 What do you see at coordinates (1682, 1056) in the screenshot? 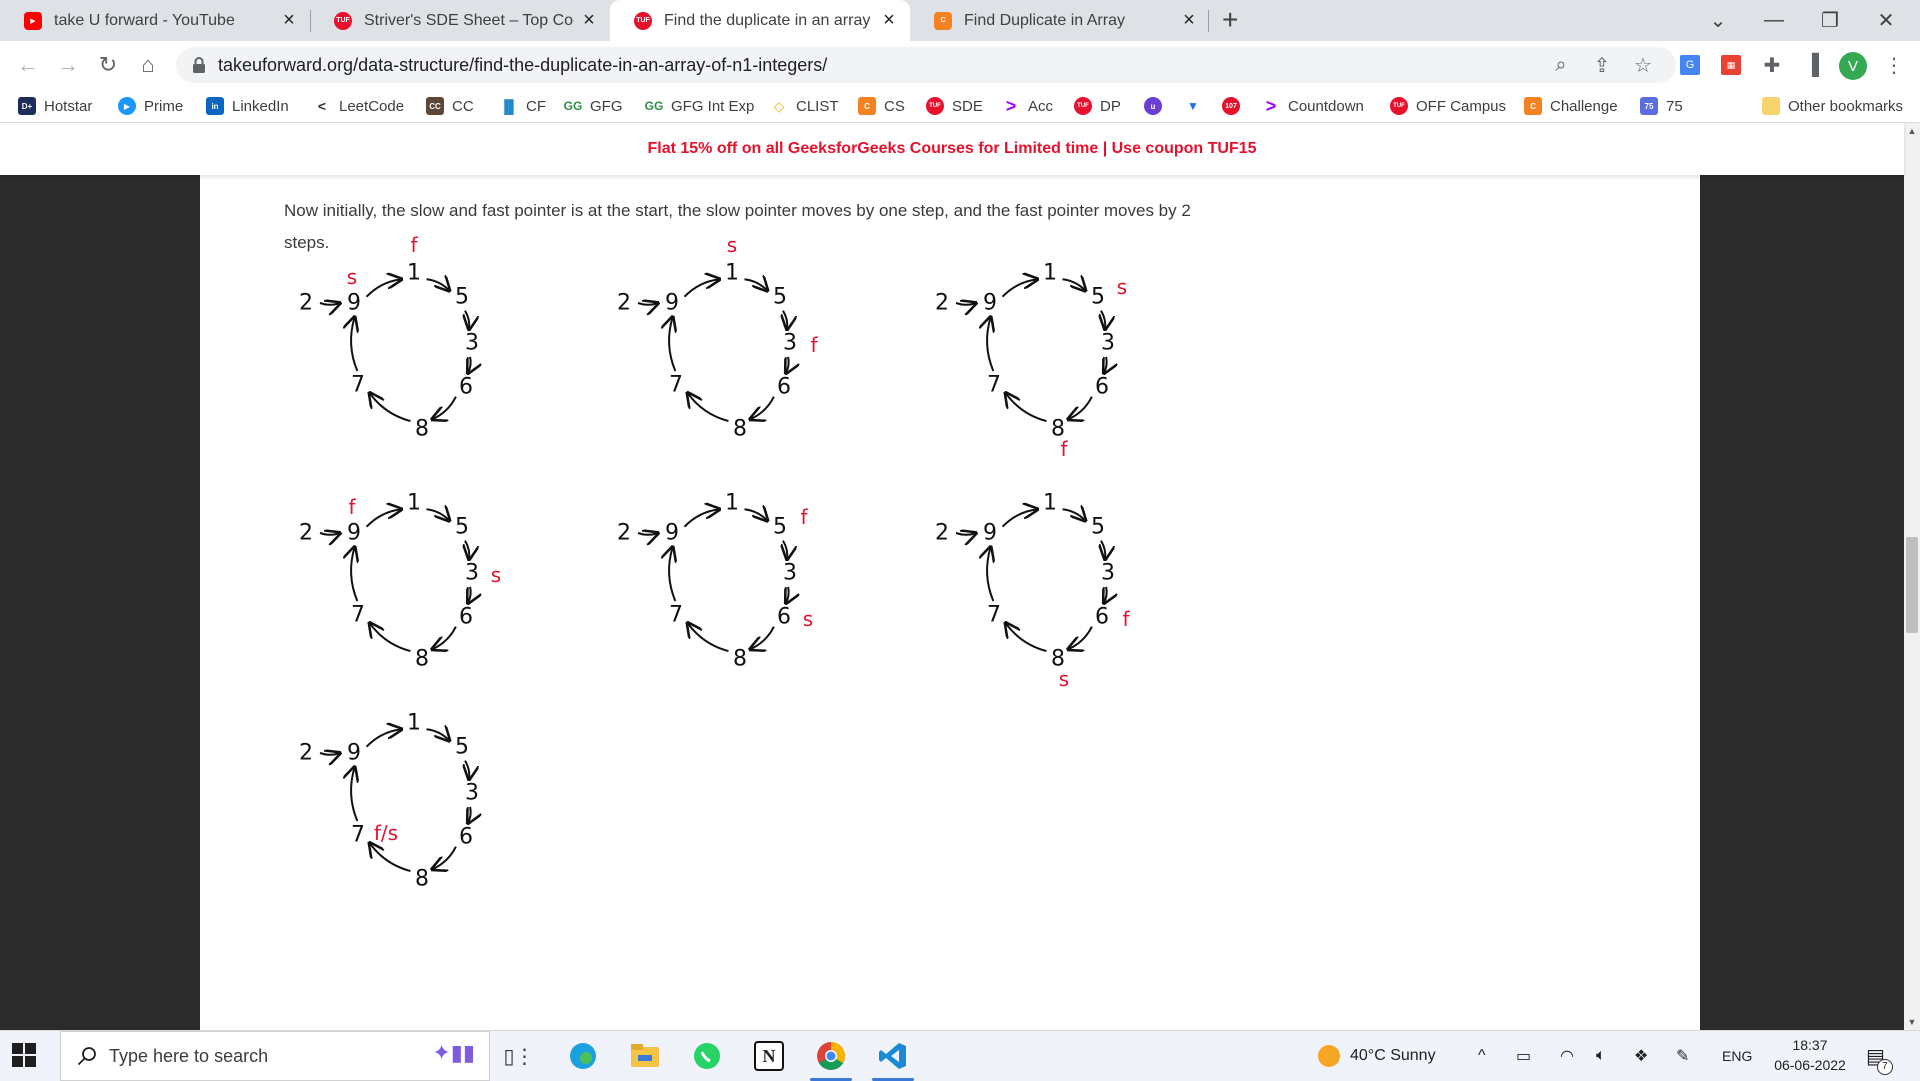
I see `pen-icon: ✎` at bounding box center [1682, 1056].